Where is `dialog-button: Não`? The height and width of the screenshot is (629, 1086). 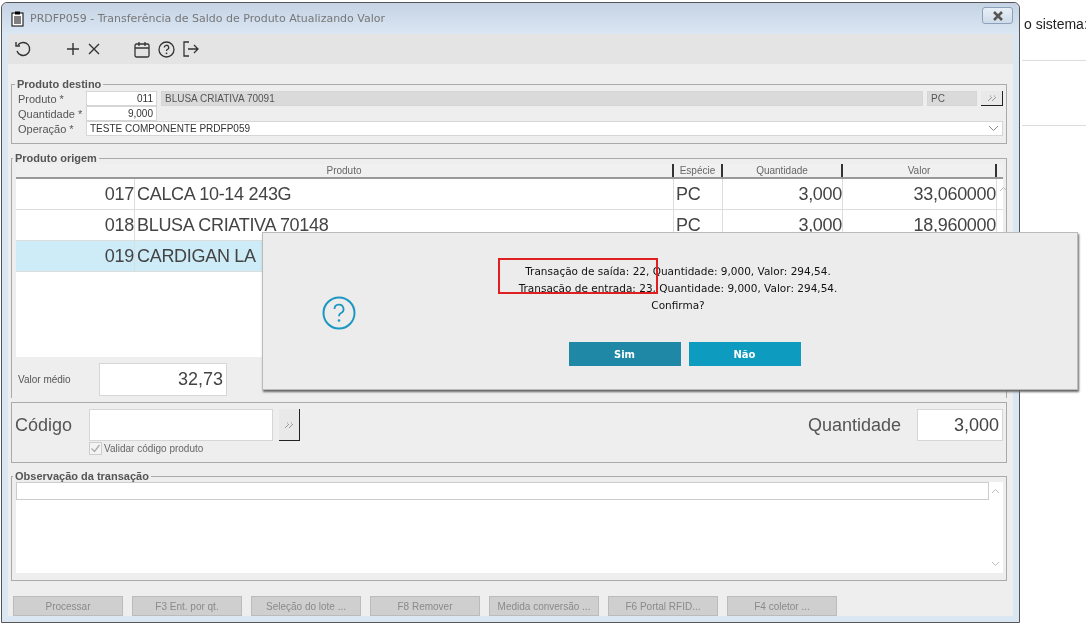
dialog-button: Não is located at coordinates (744, 354).